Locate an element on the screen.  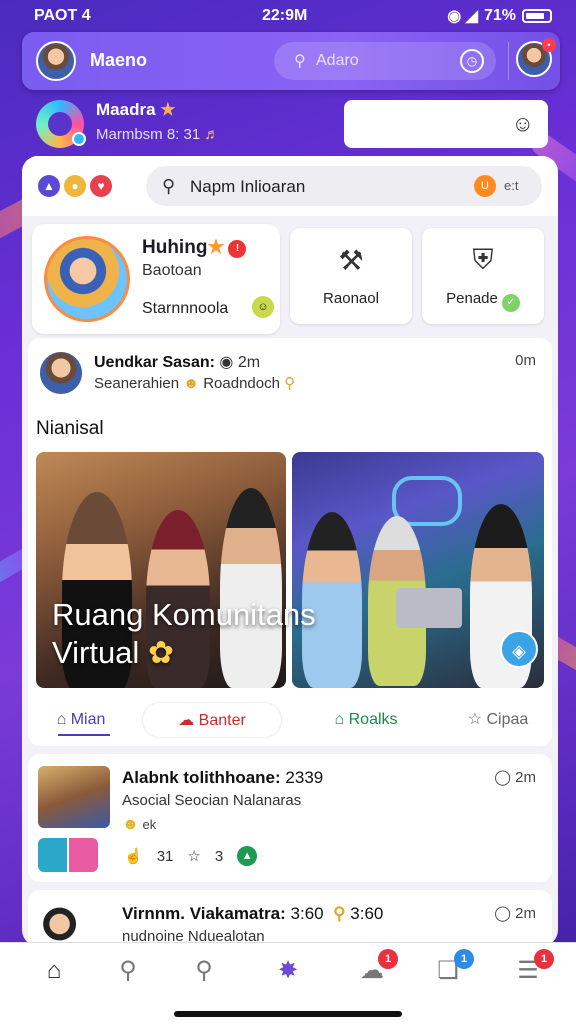
bell-icon: ♬ is located at coordinates (212, 134).